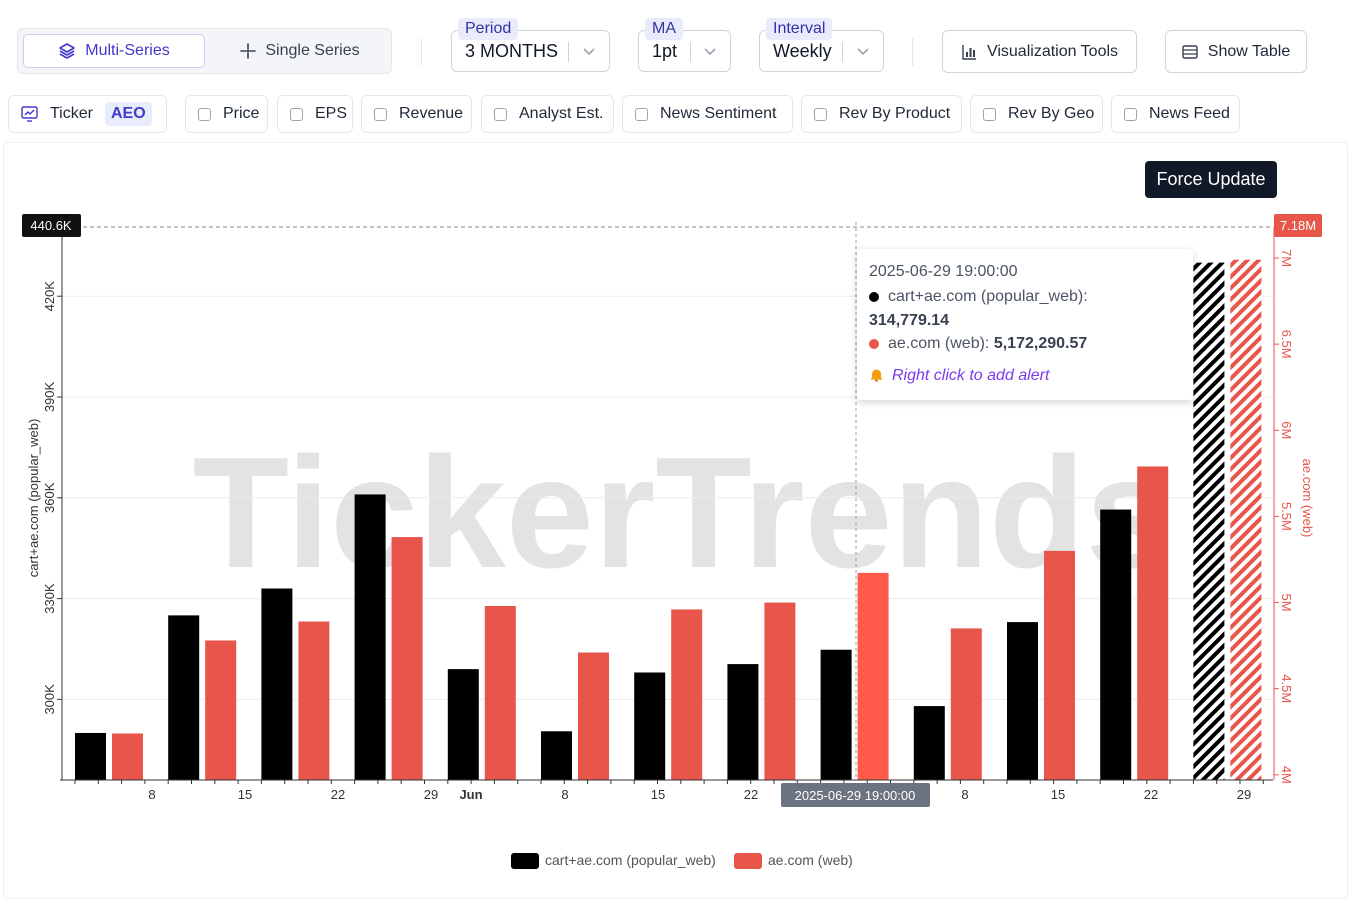 This screenshot has height=906, width=1351. I want to click on x-tick-label: Jun, so click(470, 794).